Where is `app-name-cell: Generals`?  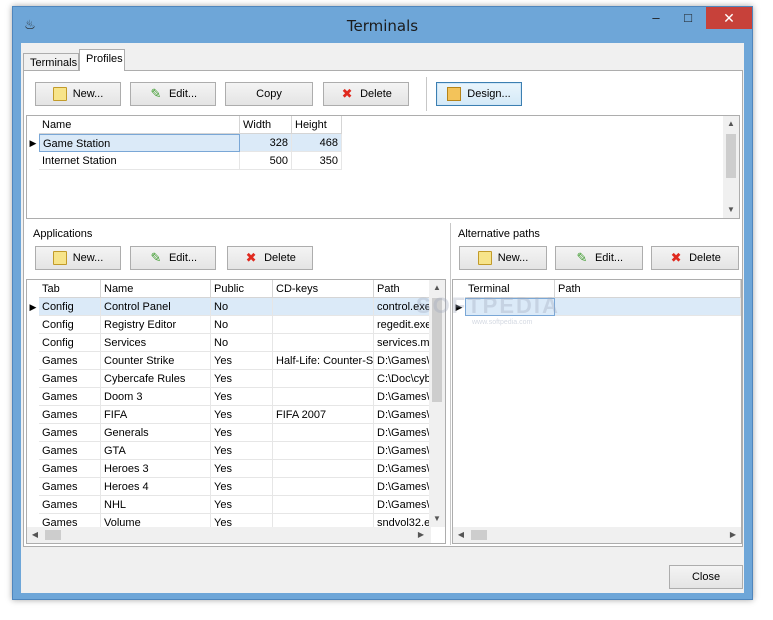 app-name-cell: Generals is located at coordinates (156, 433).